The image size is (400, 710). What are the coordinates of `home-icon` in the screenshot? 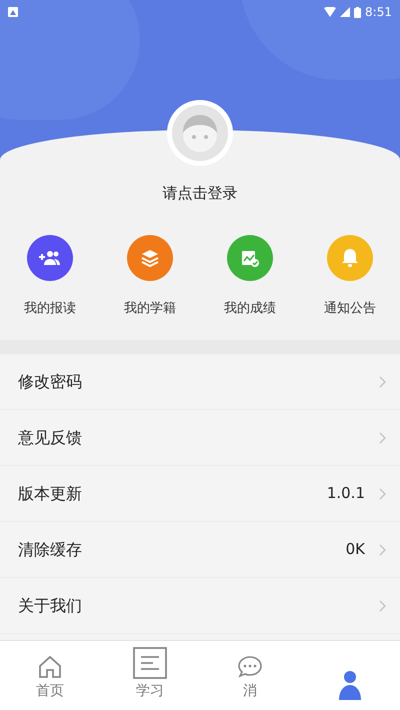 It's located at (50, 667).